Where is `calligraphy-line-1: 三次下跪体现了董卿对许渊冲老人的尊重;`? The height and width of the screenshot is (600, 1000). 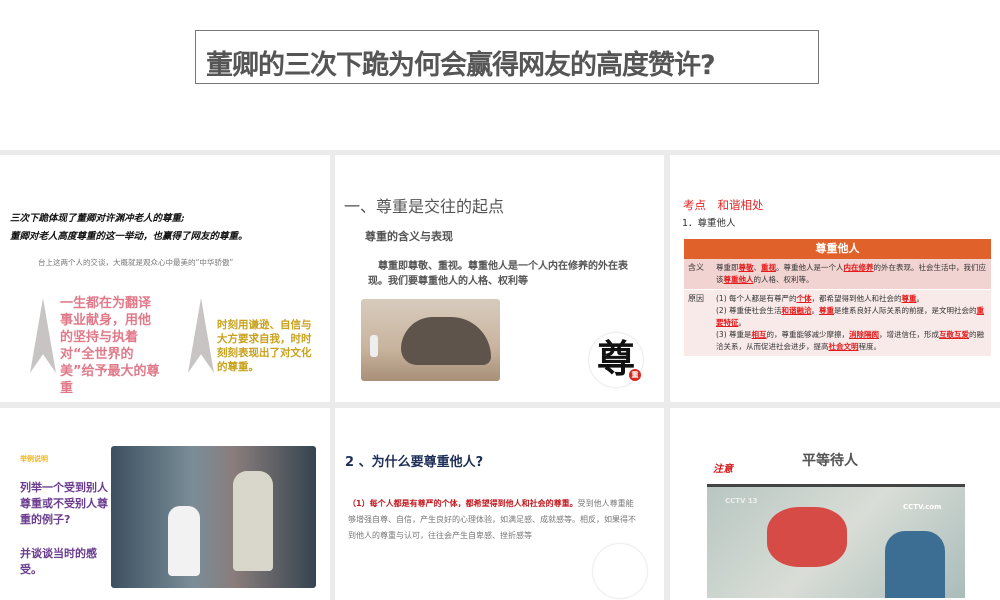
calligraphy-line-1: 三次下跪体现了董卿对许渊冲老人的尊重; is located at coordinates (97, 218).